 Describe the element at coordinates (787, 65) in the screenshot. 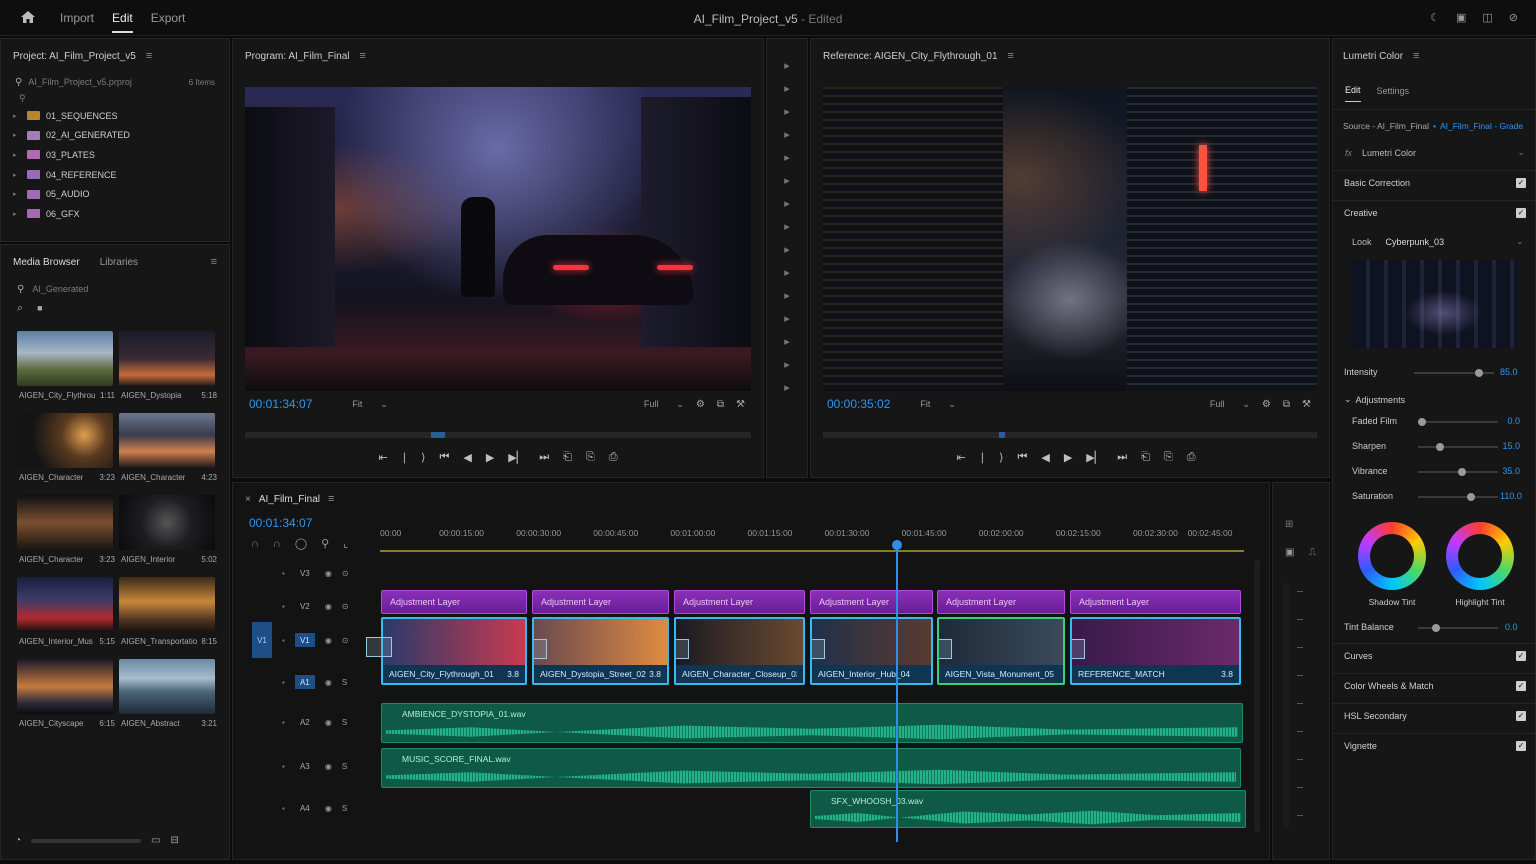

I see `selection-tool-icon: ▸` at that location.